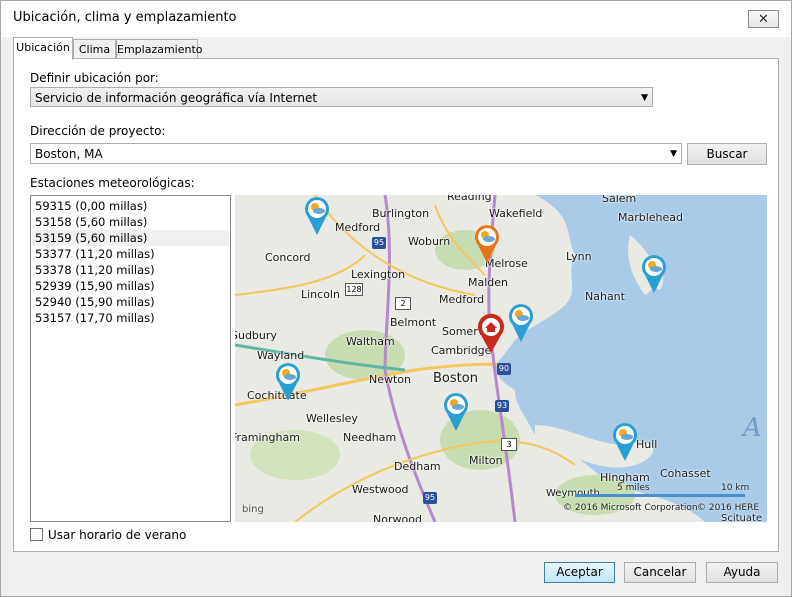 This screenshot has width=792, height=597. I want to click on scale-km-label: 10 km, so click(735, 488).